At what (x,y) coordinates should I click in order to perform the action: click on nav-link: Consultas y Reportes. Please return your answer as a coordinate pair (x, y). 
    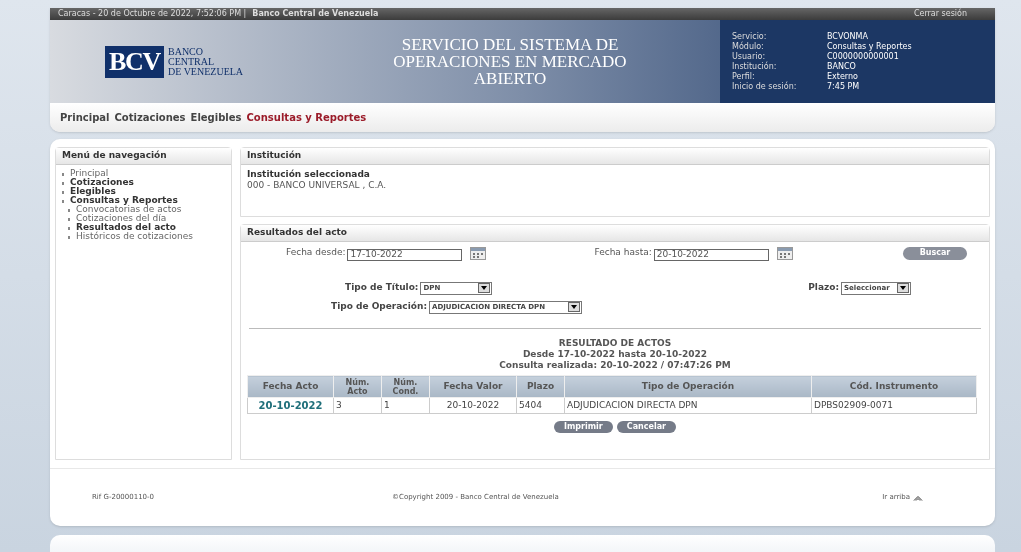
    Looking at the image, I should click on (124, 200).